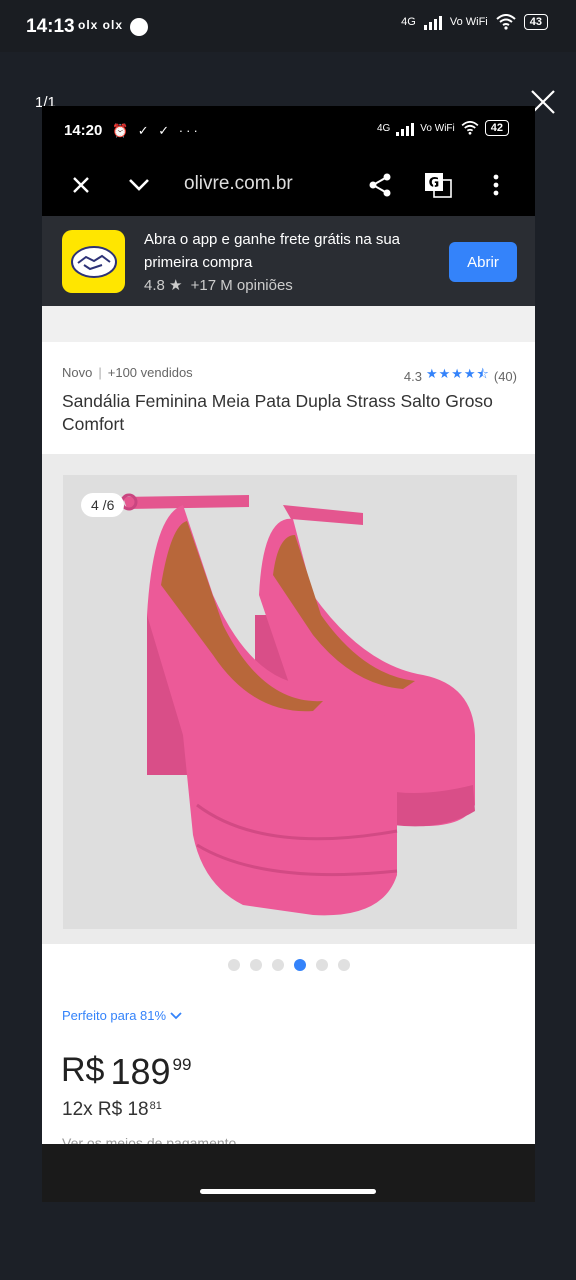 The image size is (576, 1280). Describe the element at coordinates (238, 184) in the screenshot. I see `url-text: olivre.com.br` at that location.